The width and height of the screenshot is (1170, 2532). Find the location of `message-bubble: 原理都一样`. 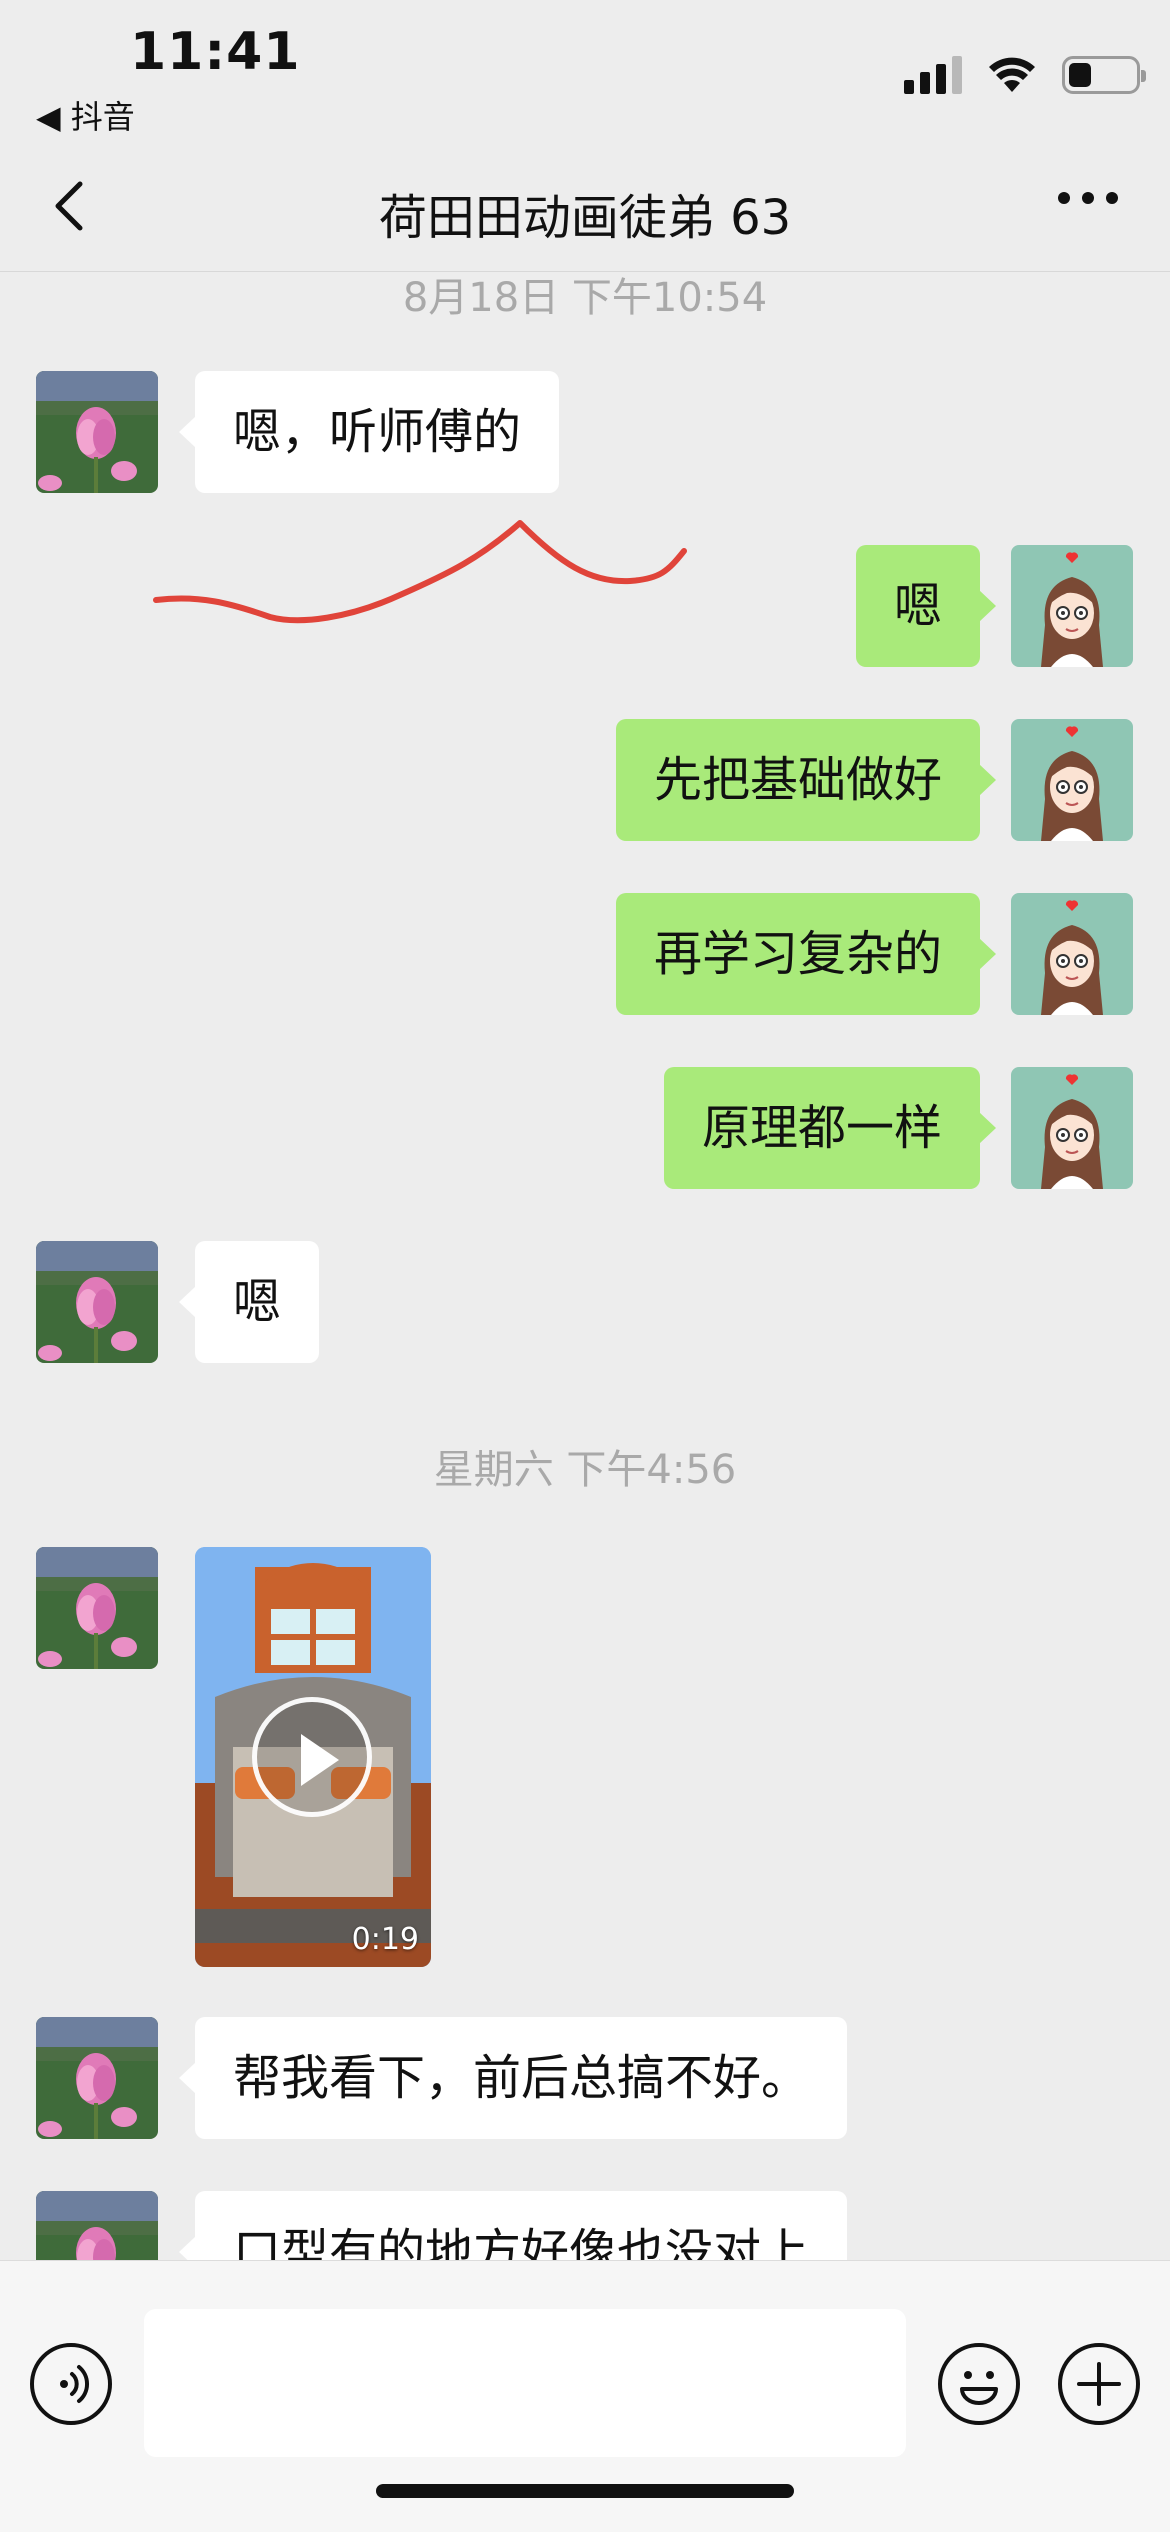

message-bubble: 原理都一样 is located at coordinates (830, 1128).